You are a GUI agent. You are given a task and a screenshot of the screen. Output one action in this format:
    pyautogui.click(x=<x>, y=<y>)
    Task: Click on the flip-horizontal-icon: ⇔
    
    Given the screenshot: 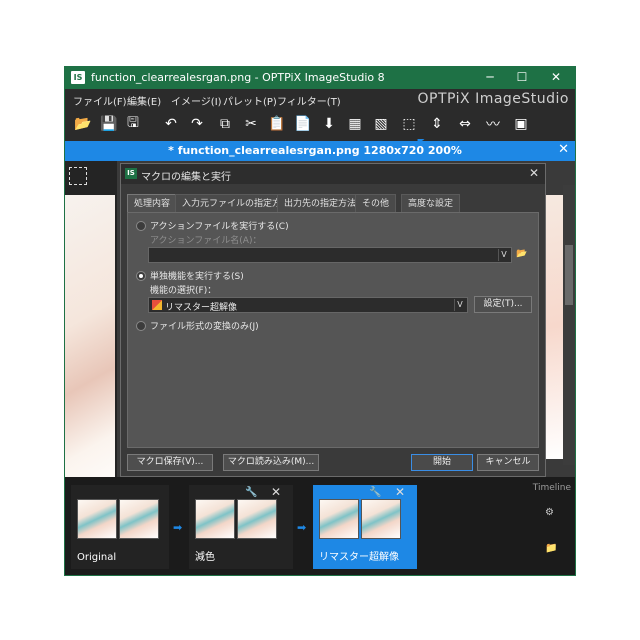 What is the action you would take?
    pyautogui.click(x=465, y=124)
    